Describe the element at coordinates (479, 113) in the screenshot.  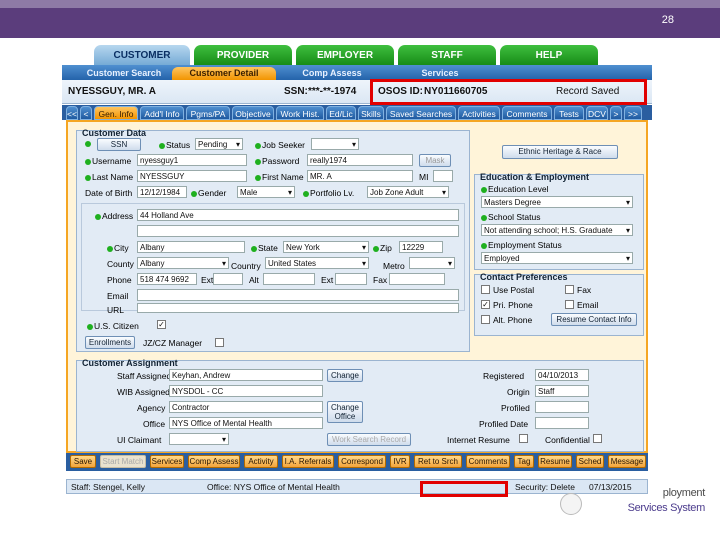
I see `tab-activities: Activities` at that location.